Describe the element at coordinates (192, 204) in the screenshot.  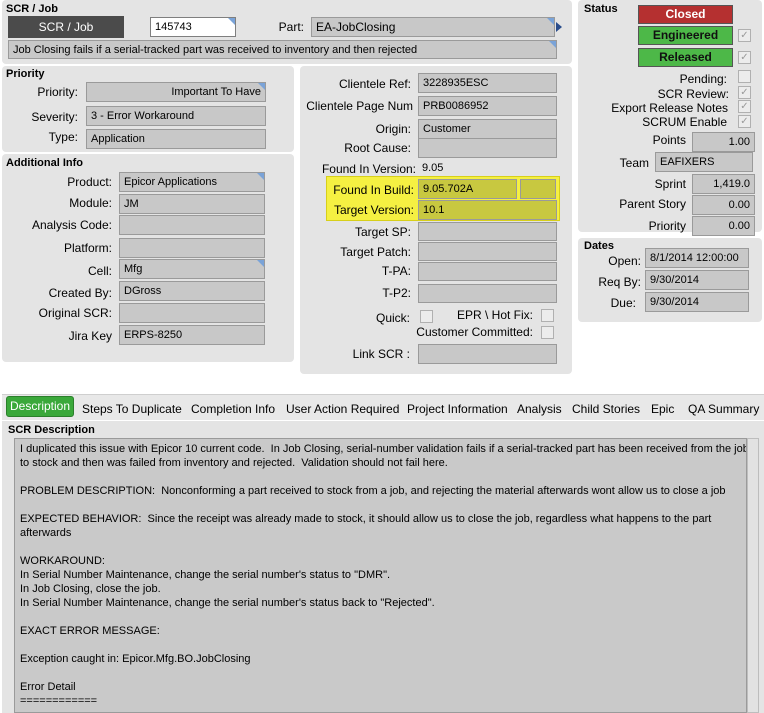
I see `module-field: JM` at that location.